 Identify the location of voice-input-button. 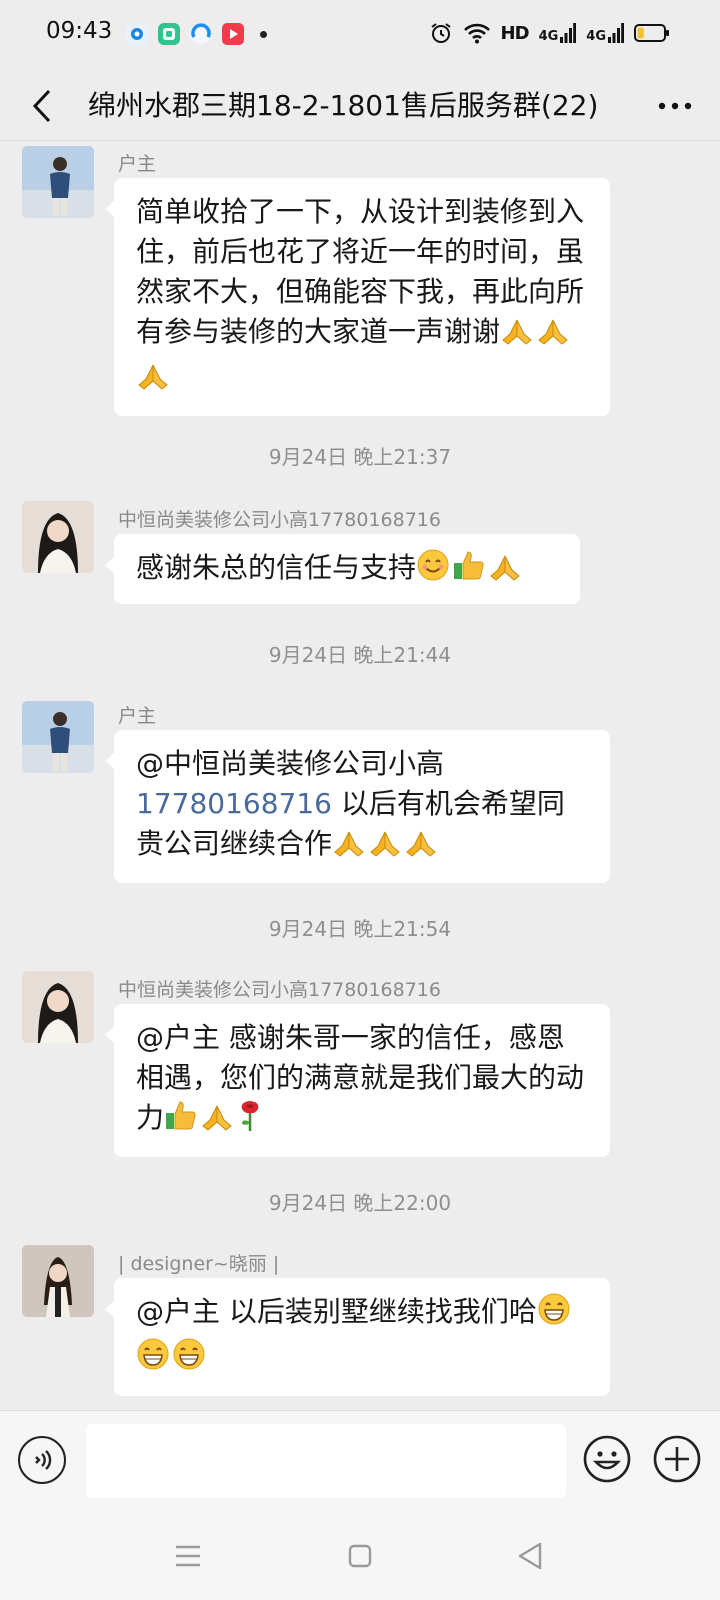
(42, 1460).